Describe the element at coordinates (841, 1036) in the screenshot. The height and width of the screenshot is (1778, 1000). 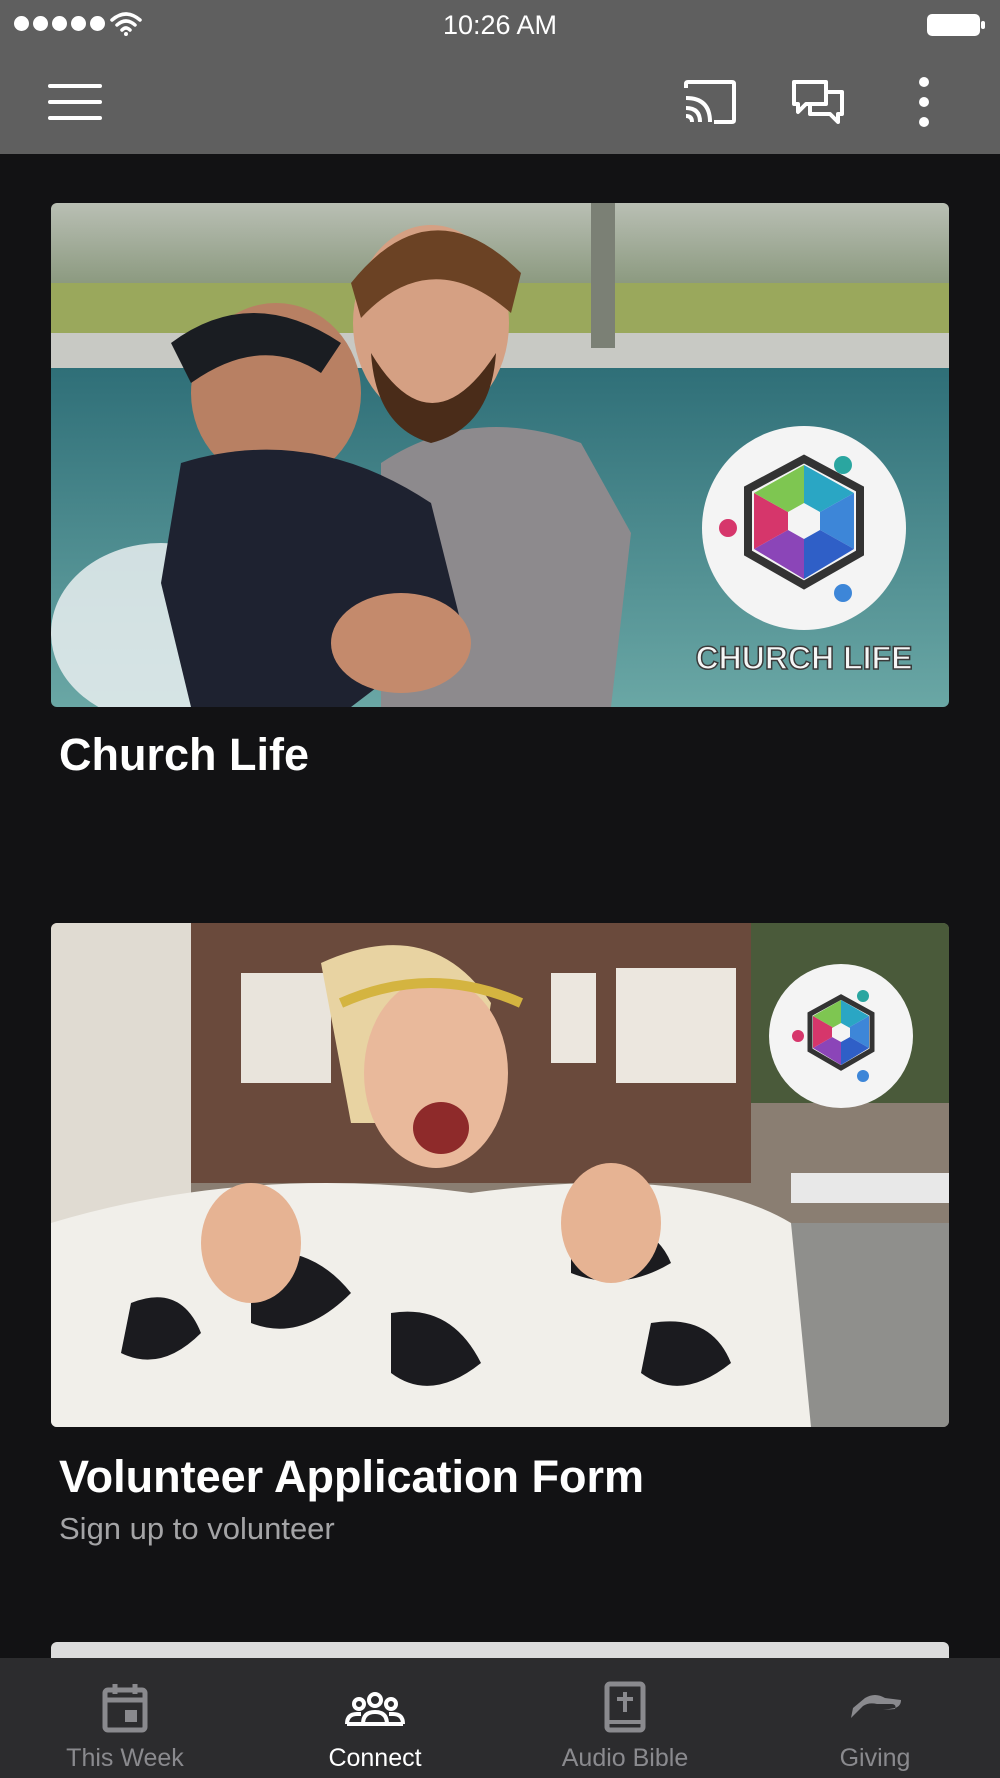
I see `church-logo-badge` at that location.